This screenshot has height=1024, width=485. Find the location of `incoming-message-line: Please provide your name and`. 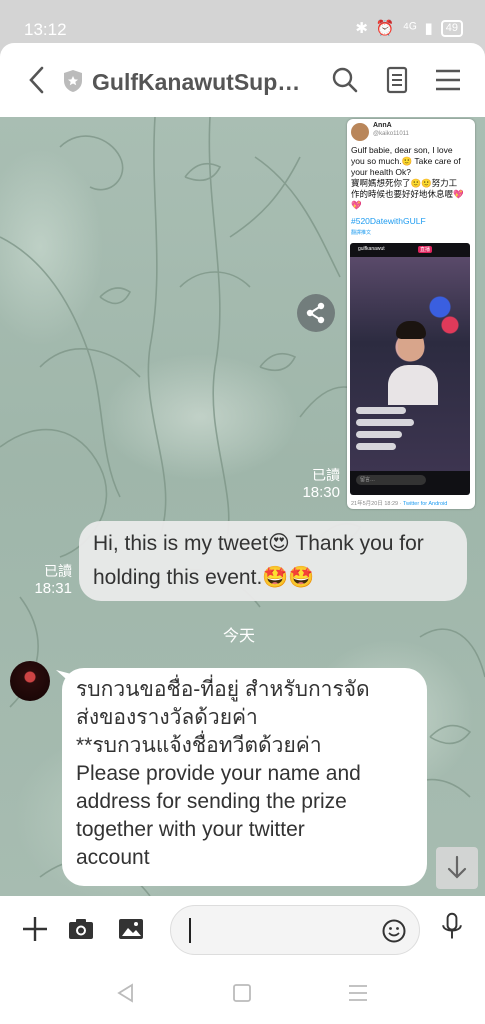

incoming-message-line: Please provide your name and is located at coordinates (218, 773).